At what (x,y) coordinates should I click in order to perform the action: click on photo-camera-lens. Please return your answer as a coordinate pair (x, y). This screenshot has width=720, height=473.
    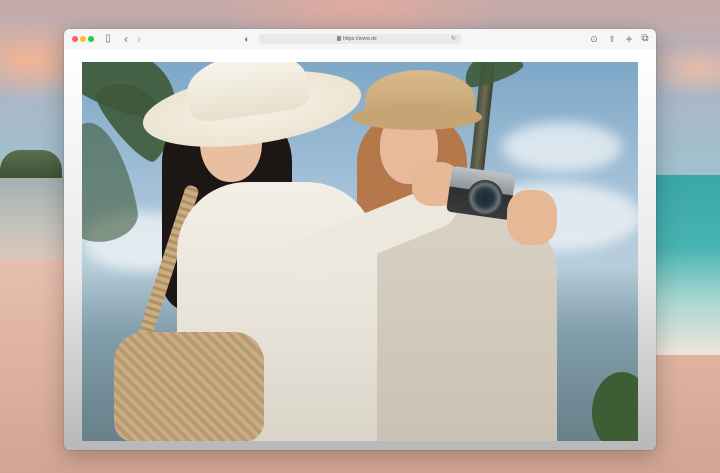
    Looking at the image, I should click on (485, 198).